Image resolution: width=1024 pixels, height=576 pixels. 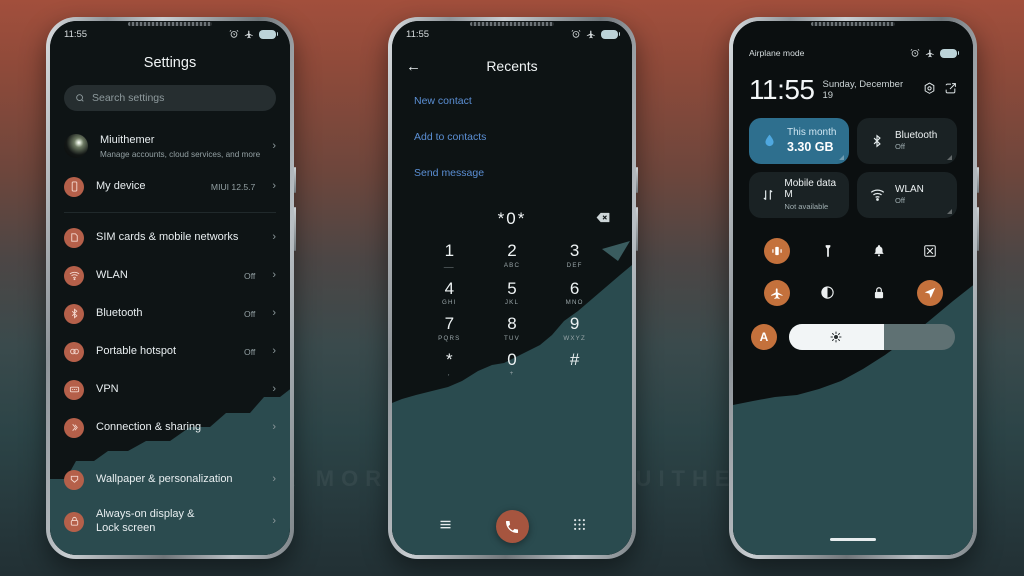 What do you see at coordinates (523, 137) in the screenshot?
I see `add-to-contacts-link: Add to contacts` at bounding box center [523, 137].